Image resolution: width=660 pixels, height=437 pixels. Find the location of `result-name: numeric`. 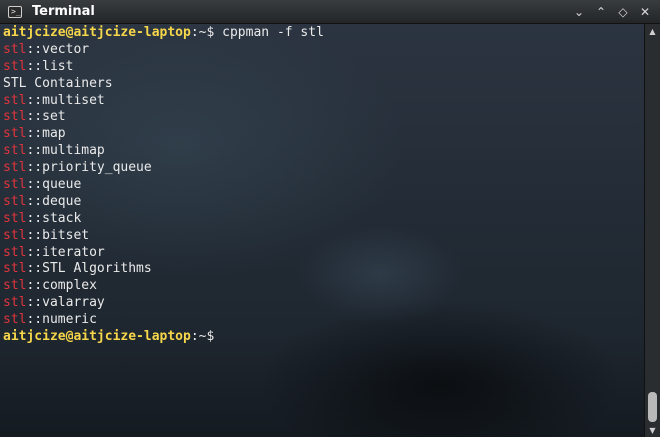

result-name: numeric is located at coordinates (69, 320).